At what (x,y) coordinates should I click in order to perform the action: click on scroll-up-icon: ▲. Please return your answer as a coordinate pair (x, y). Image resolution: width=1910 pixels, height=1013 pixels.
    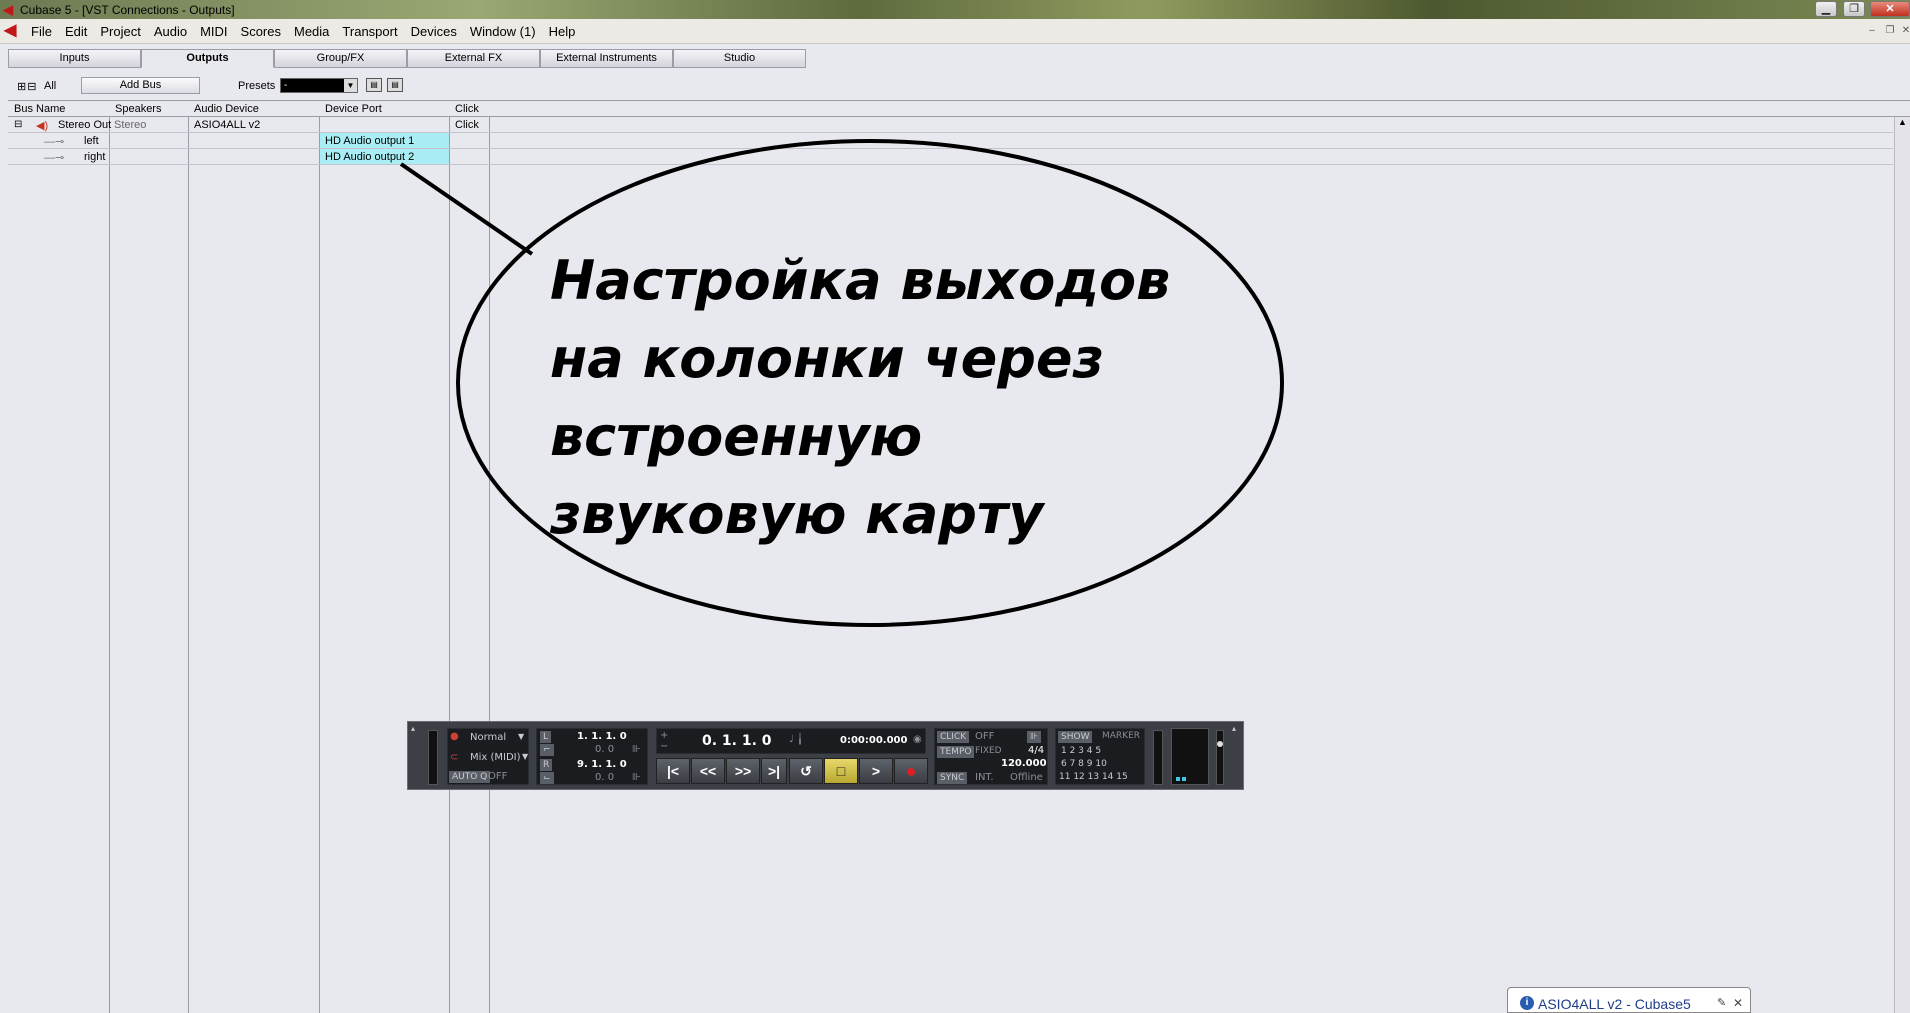
    Looking at the image, I should click on (1902, 124).